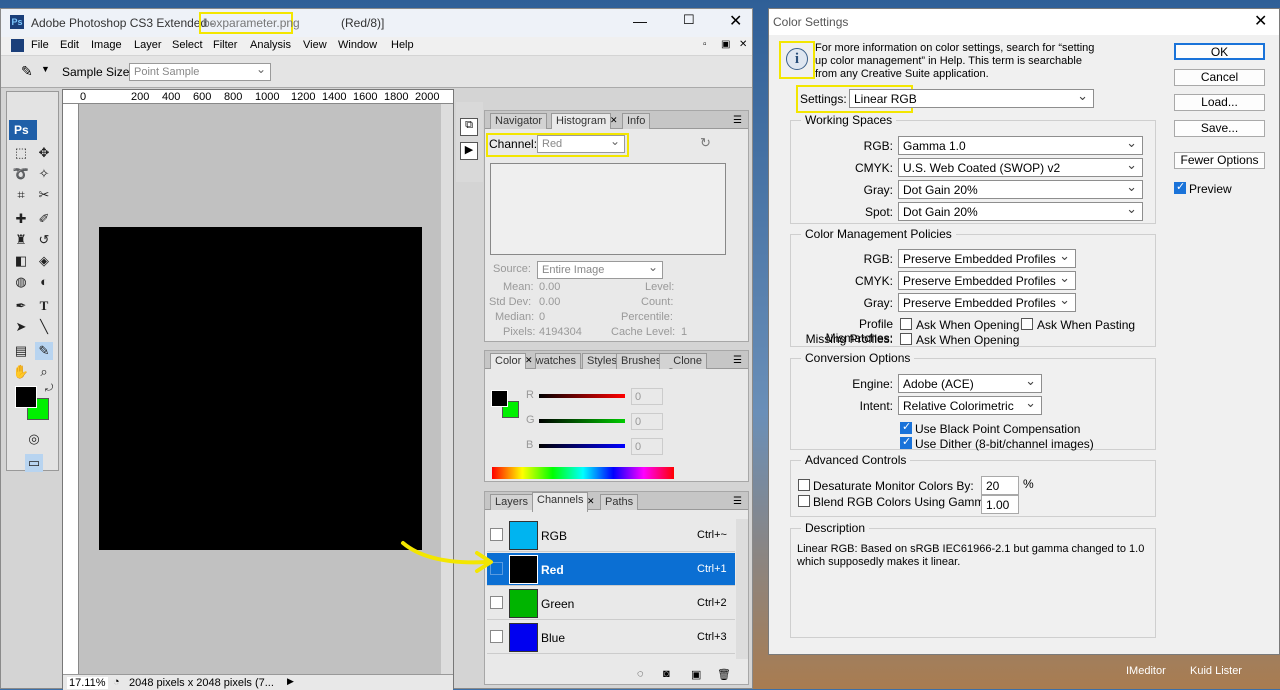 The height and width of the screenshot is (690, 1280). I want to click on ask-opening-checkbox, so click(906, 324).